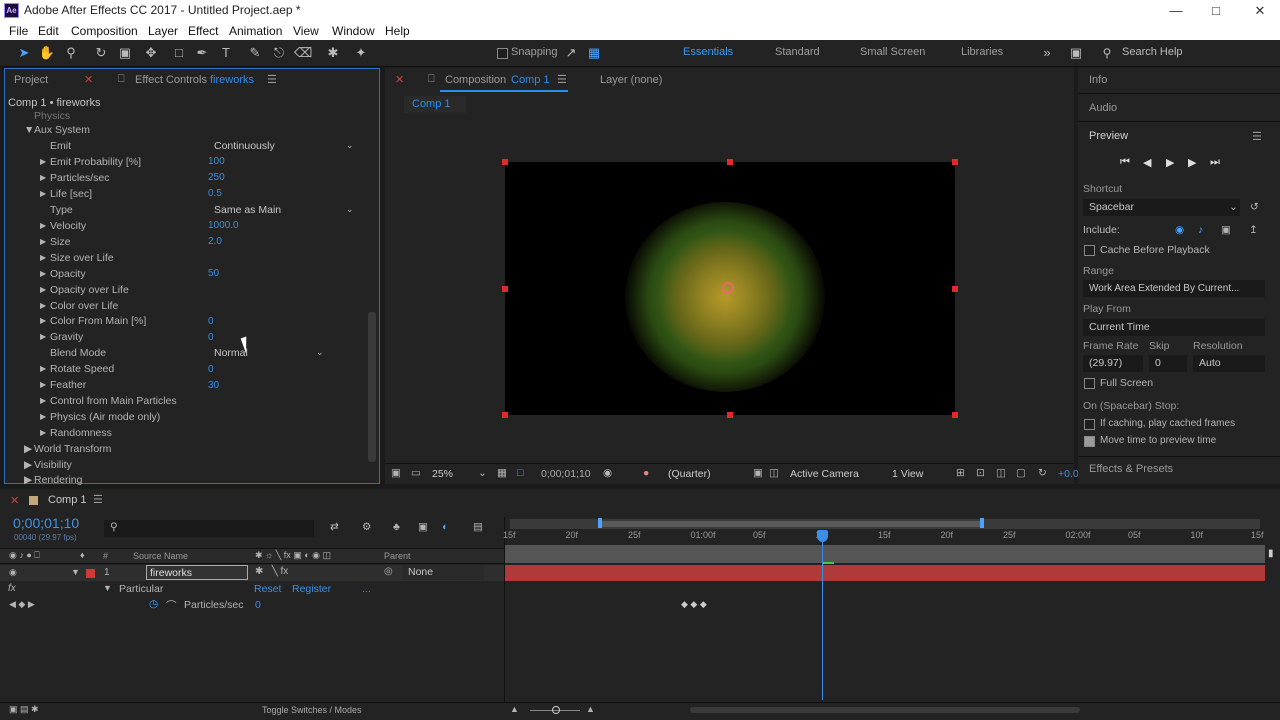 The height and width of the screenshot is (720, 1280). Describe the element at coordinates (62, 130) in the screenshot. I see `aux-system-group: Aux System` at that location.